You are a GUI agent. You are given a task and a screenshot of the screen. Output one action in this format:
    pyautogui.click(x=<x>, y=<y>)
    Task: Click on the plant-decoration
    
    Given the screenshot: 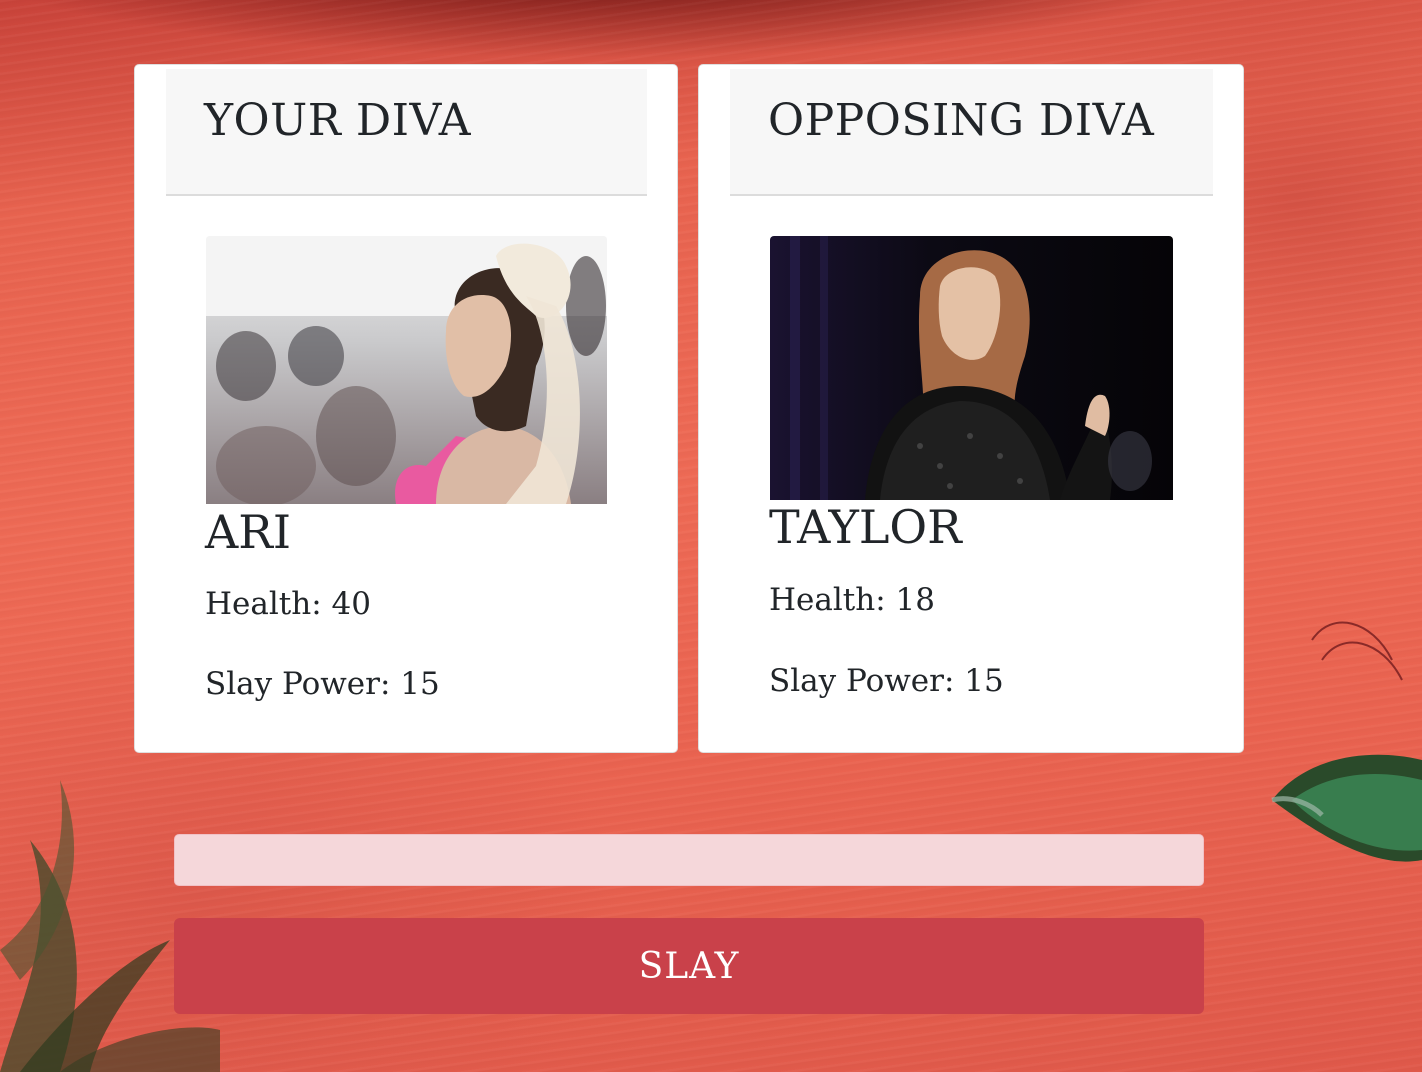 What is the action you would take?
    pyautogui.click(x=110, y=926)
    